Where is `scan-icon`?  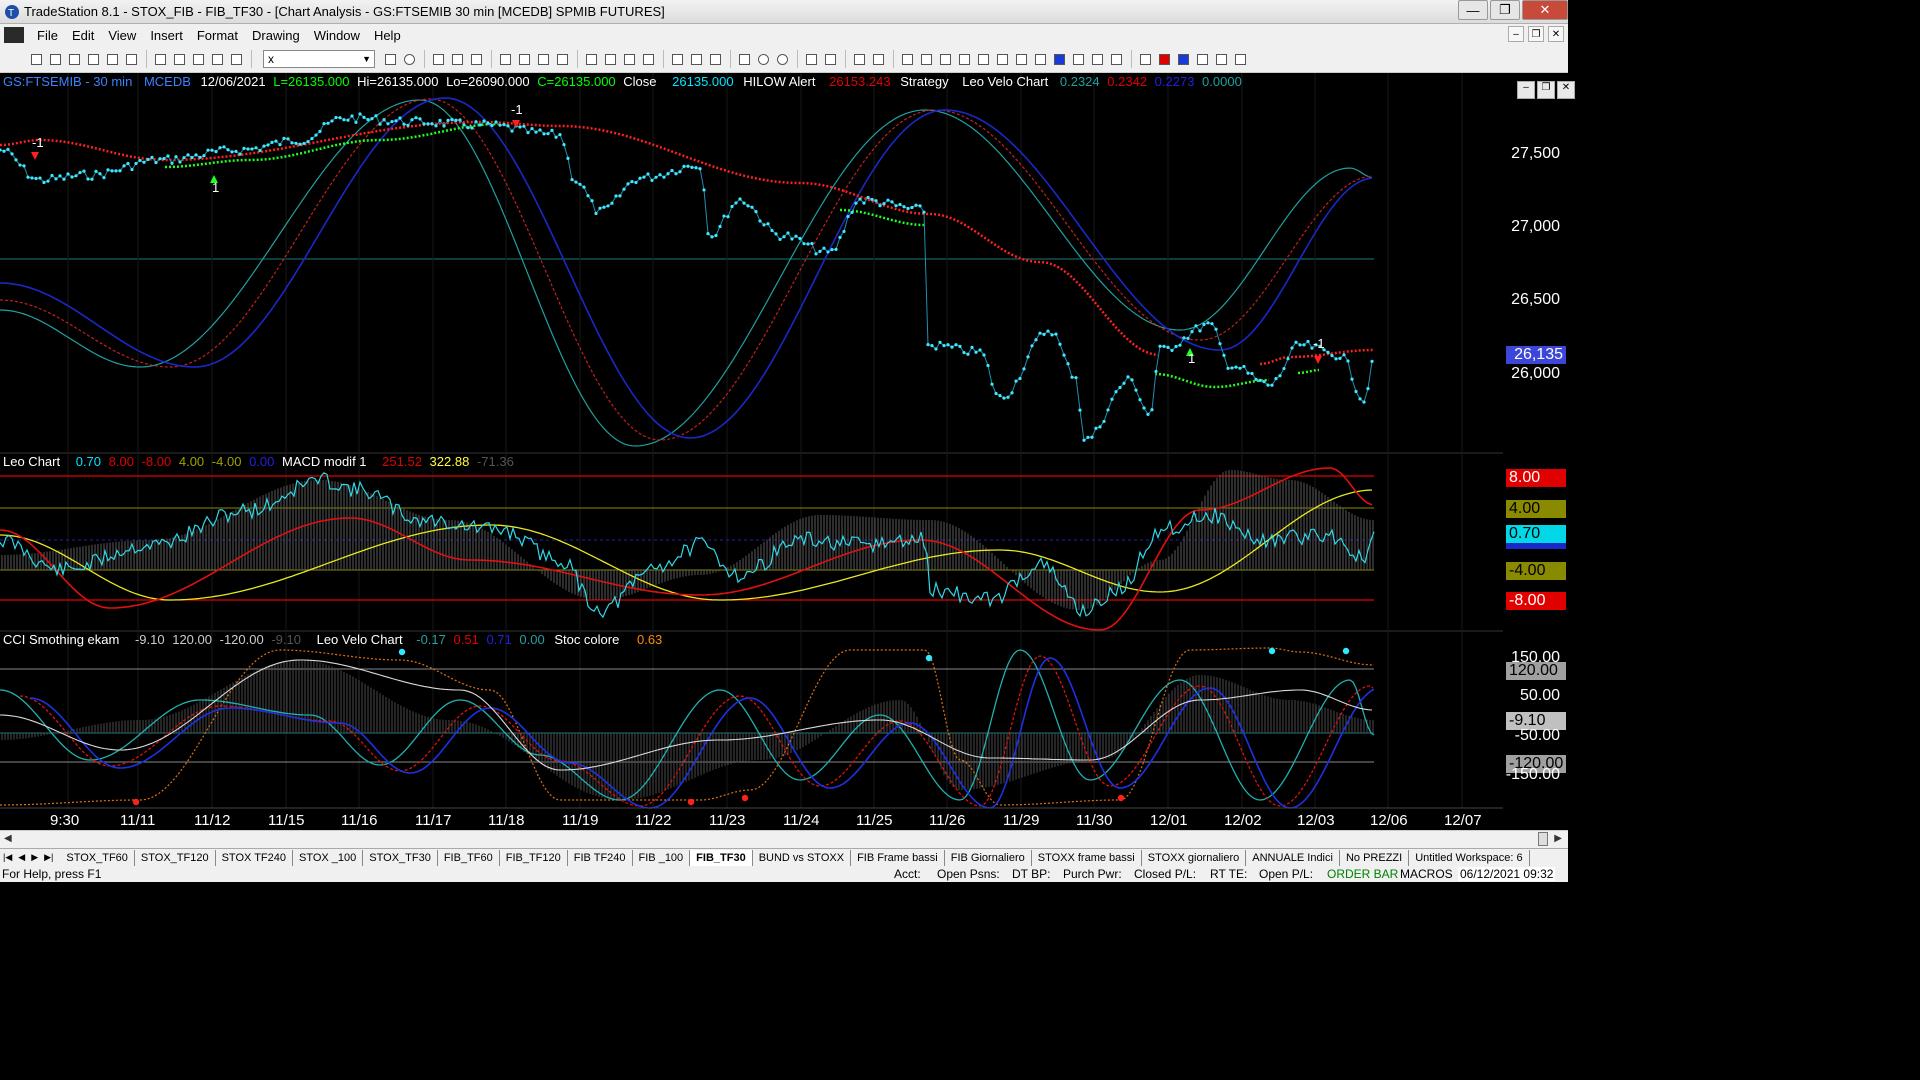
scan-icon is located at coordinates (543, 59).